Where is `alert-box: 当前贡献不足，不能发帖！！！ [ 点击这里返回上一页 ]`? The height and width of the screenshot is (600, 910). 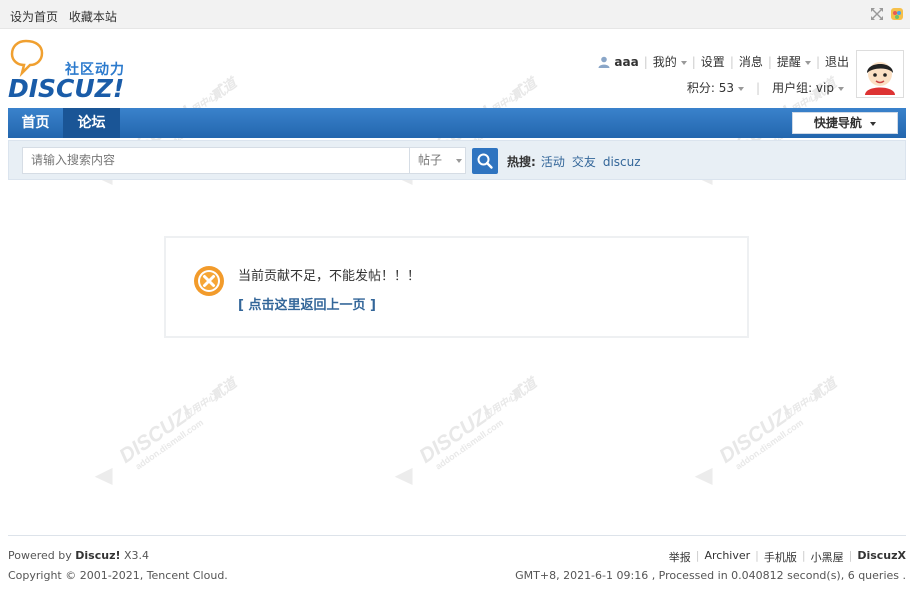
alert-box: 当前贡献不足，不能发帖！！！ [ 点击这里返回上一页 ] is located at coordinates (456, 287).